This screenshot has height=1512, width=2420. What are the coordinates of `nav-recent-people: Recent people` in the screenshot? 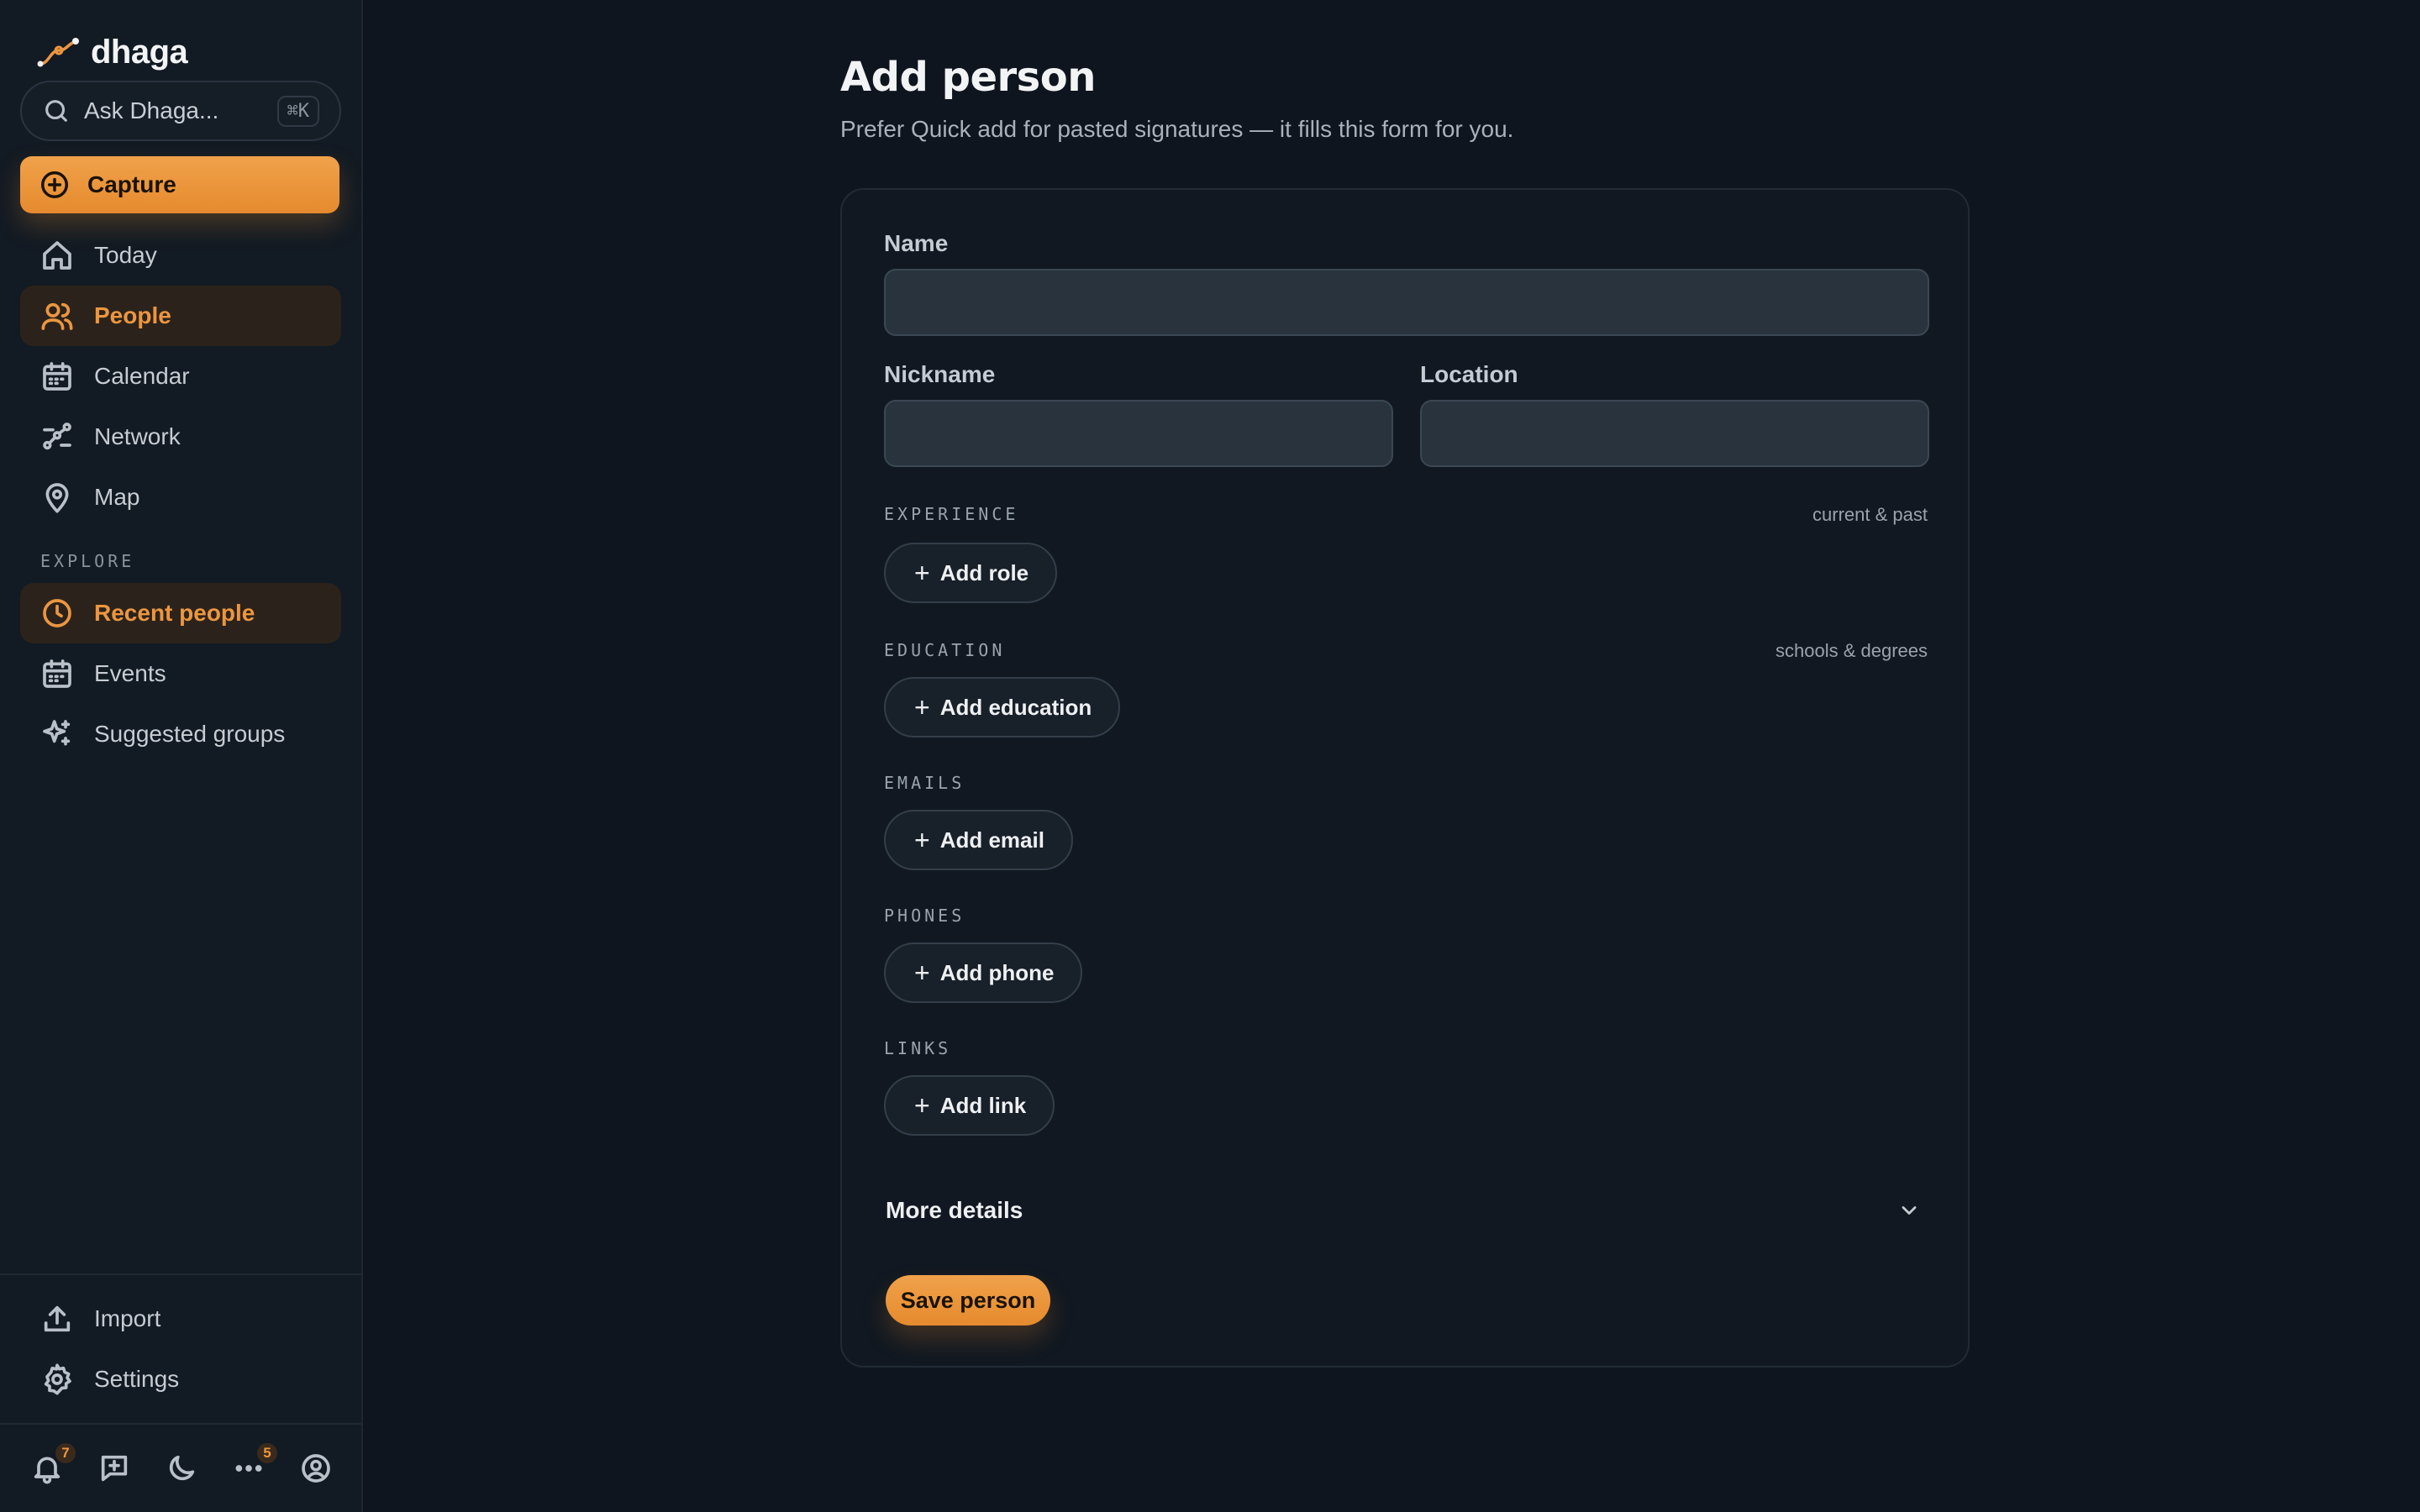 It's located at (180, 613).